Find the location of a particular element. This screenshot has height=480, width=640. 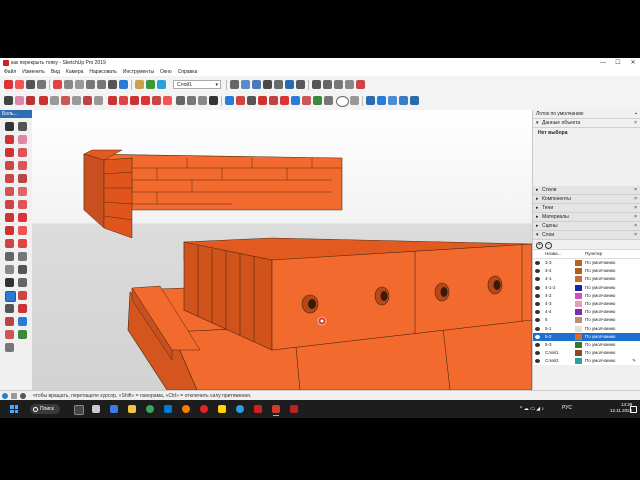

layer-color-icon is located at coordinates (161, 84).